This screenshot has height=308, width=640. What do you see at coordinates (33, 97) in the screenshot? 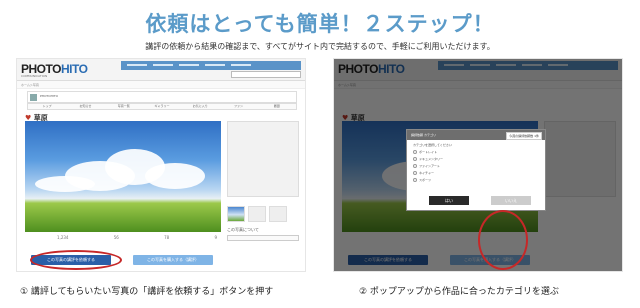
I see `avatar` at bounding box center [33, 97].